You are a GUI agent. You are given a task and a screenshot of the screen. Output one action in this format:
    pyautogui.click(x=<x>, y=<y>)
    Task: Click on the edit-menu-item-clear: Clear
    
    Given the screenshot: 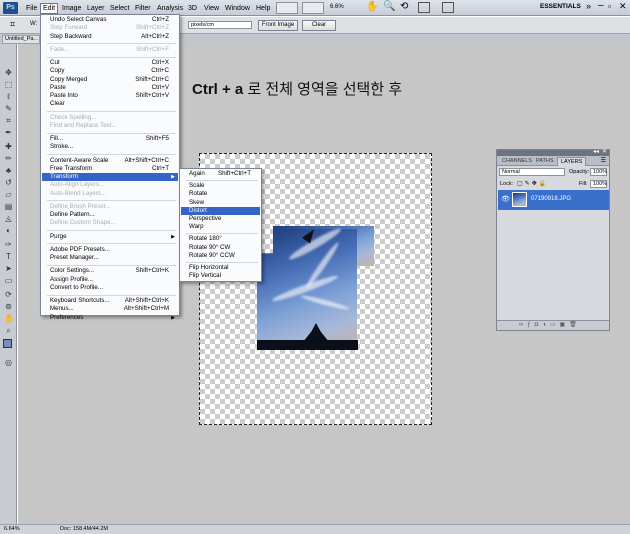 What is the action you would take?
    pyautogui.click(x=110, y=104)
    